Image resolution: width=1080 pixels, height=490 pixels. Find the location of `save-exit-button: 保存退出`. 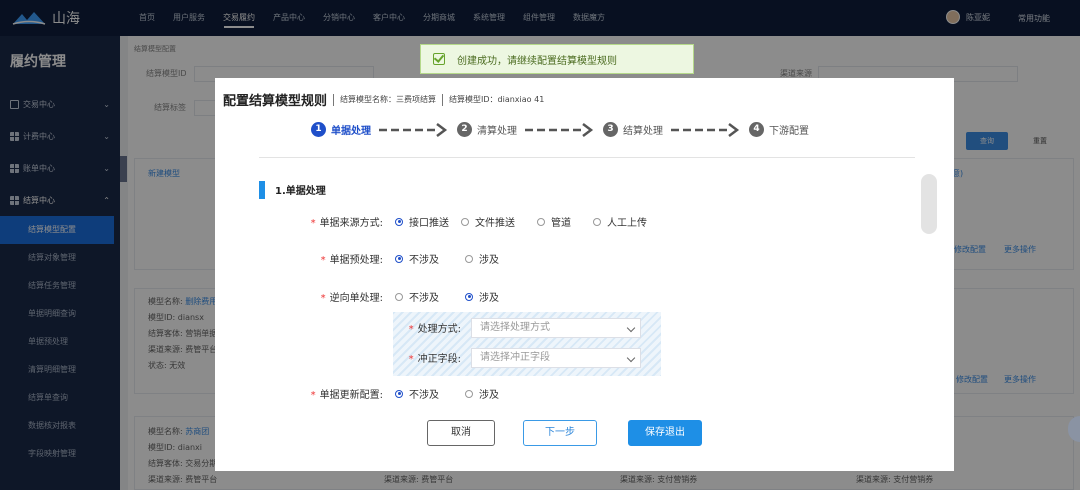

save-exit-button: 保存退出 is located at coordinates (665, 433).